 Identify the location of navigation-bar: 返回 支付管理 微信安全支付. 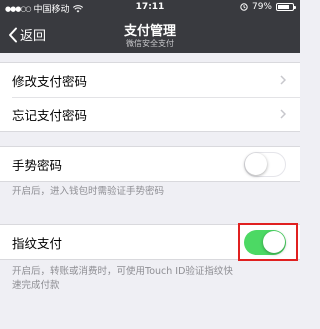
(150, 34).